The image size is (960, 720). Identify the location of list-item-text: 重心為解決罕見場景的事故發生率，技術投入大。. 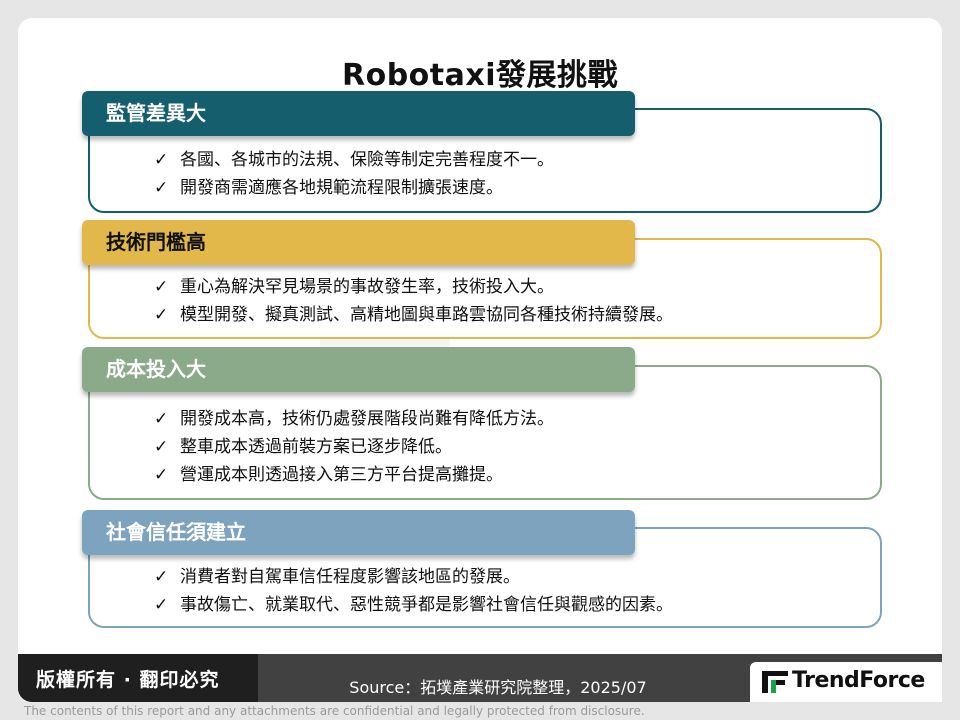
(367, 287).